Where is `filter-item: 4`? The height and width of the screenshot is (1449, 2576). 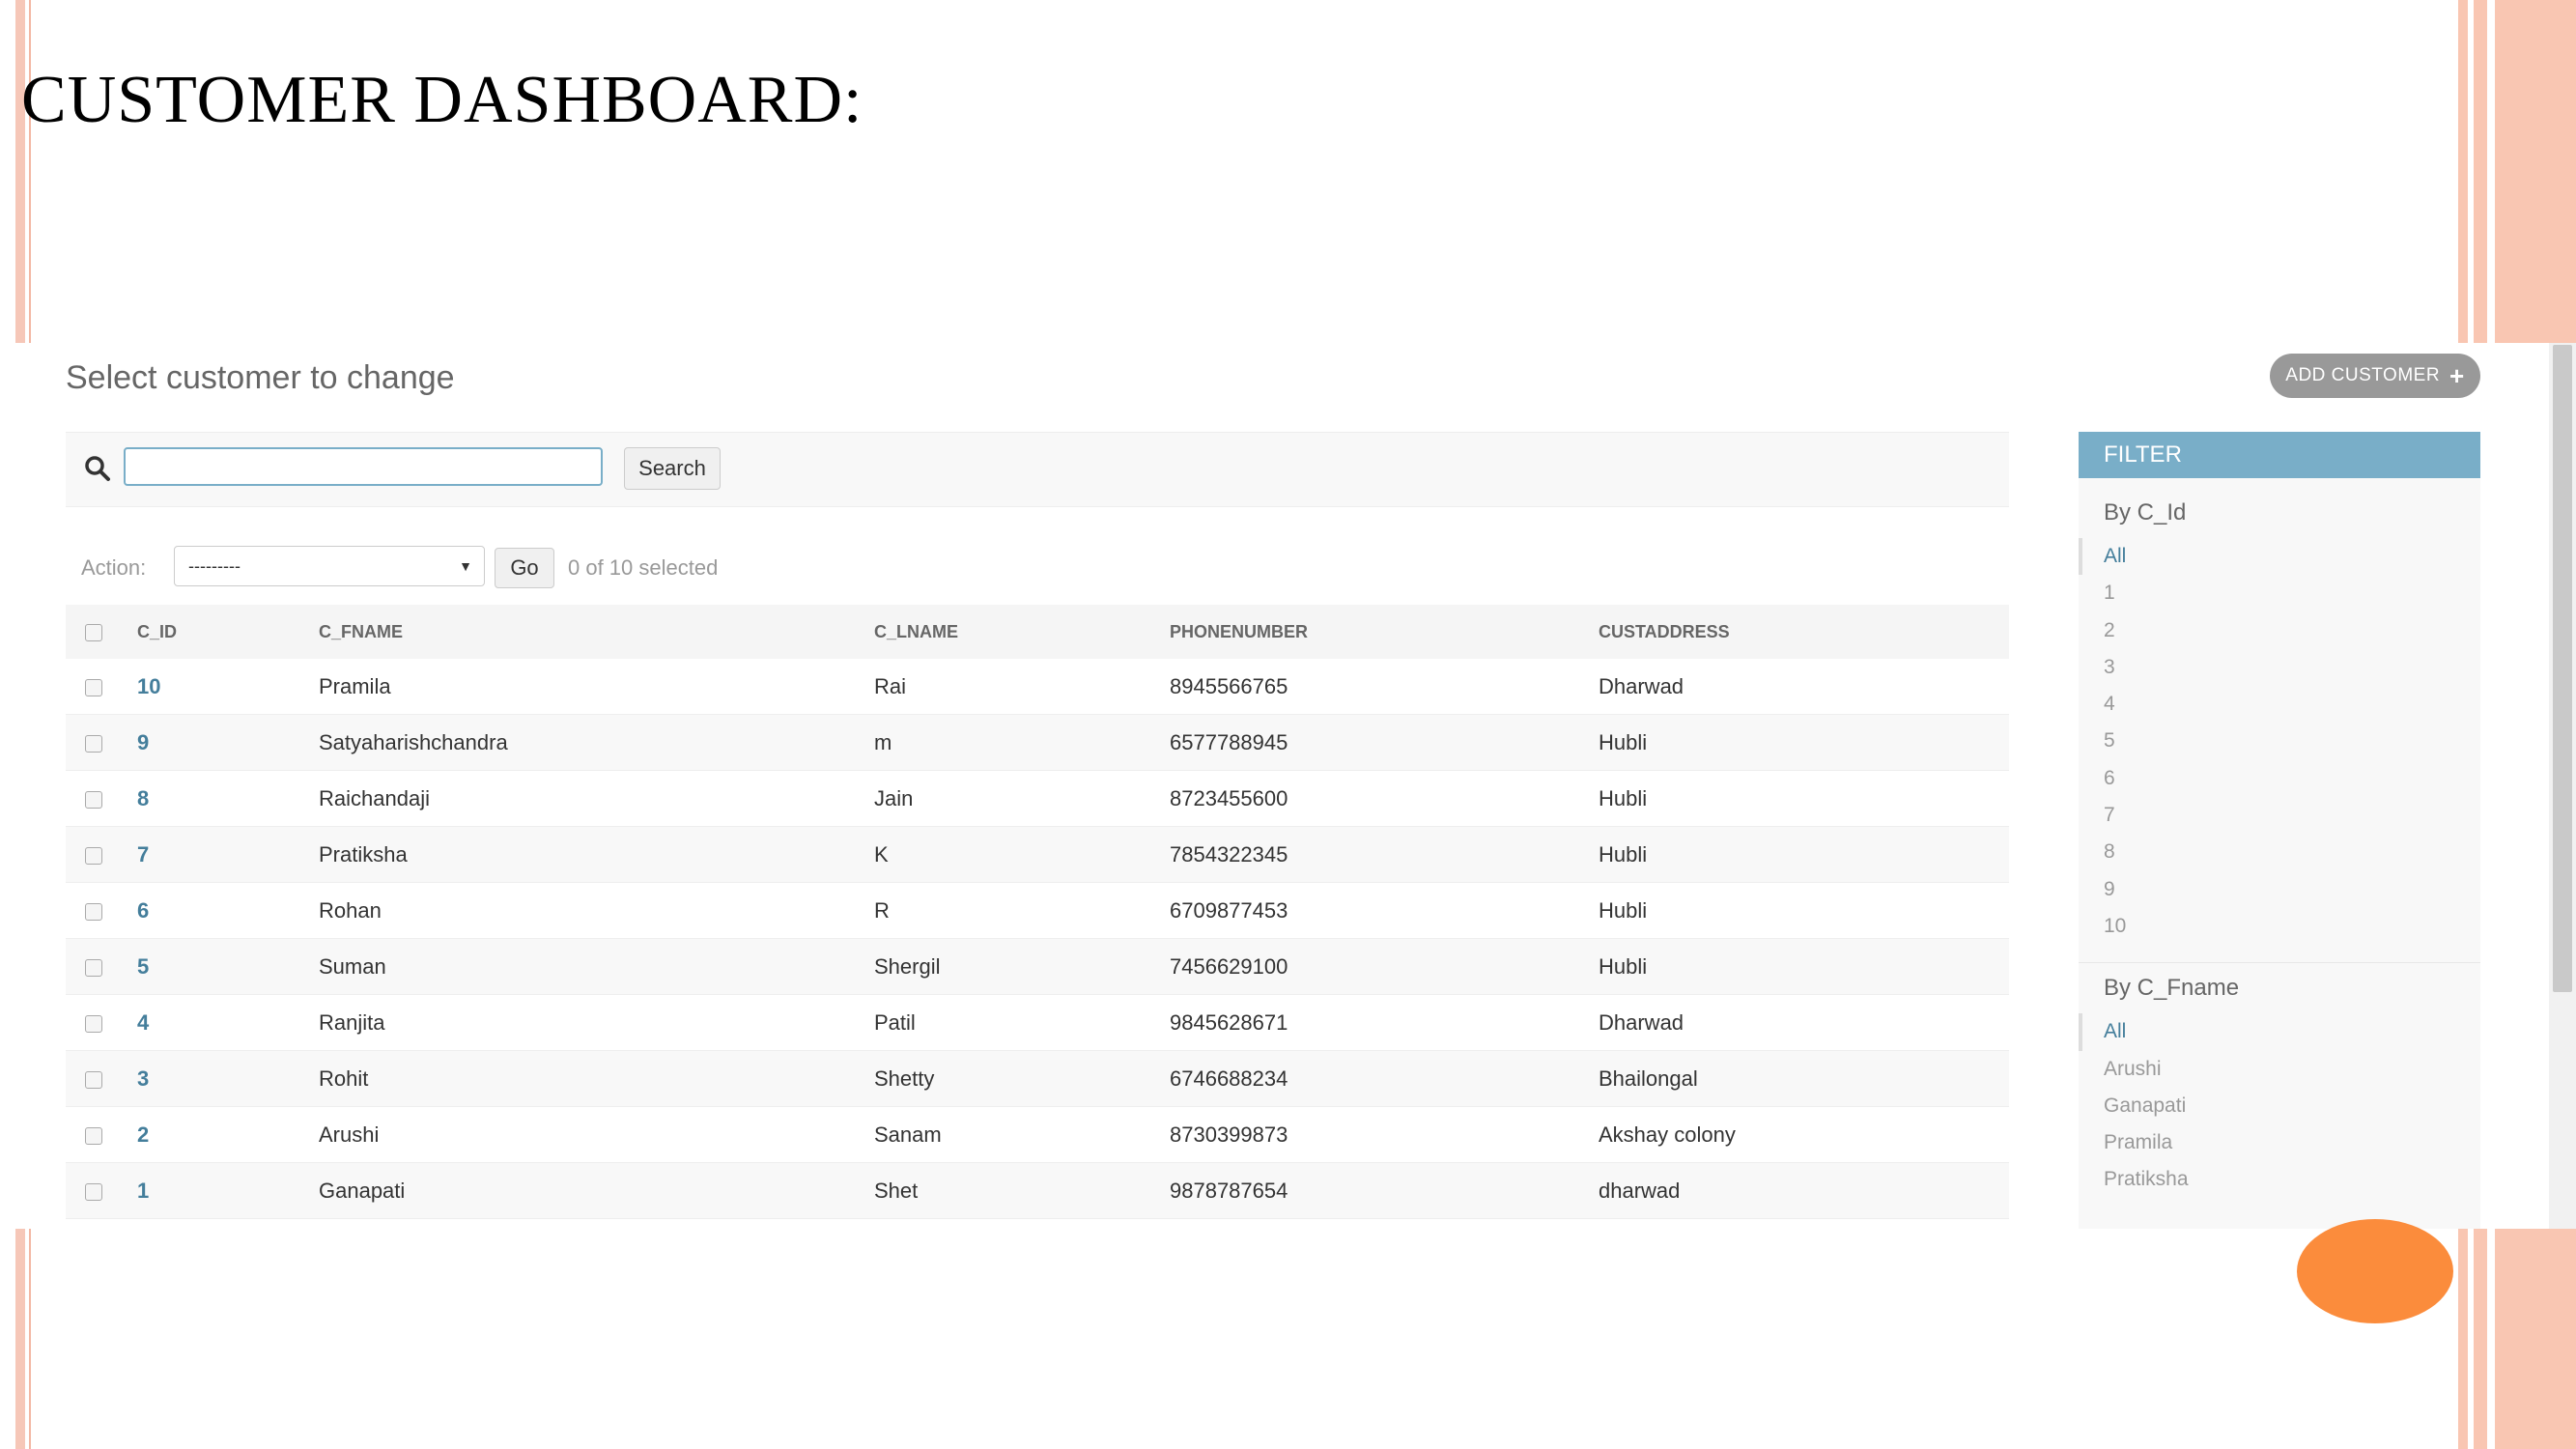 filter-item: 4 is located at coordinates (2279, 704).